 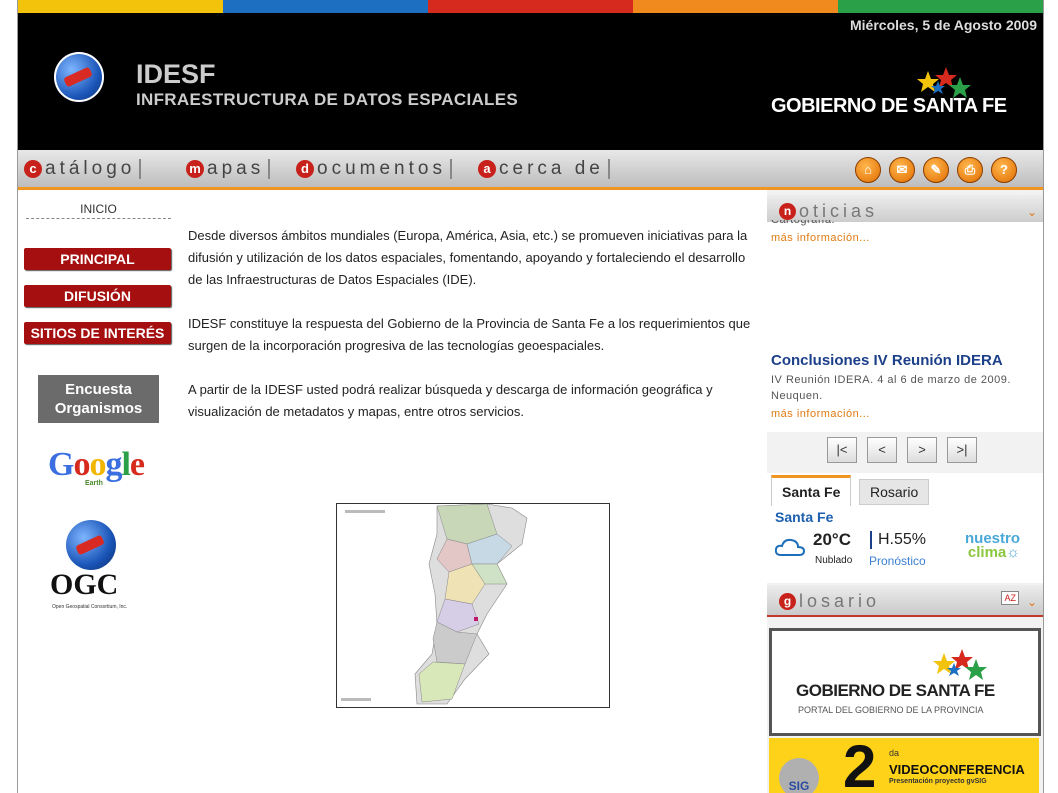 I want to click on gobierno-logo-text: GOBIERNO DE SANTA FE, so click(x=889, y=106).